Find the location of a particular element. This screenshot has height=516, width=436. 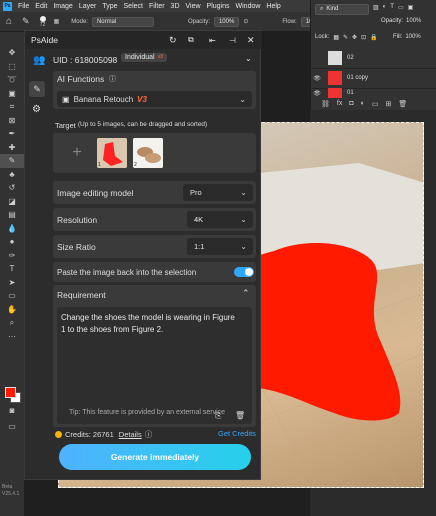

brush-preset-picker: 72 is located at coordinates (42, 21).